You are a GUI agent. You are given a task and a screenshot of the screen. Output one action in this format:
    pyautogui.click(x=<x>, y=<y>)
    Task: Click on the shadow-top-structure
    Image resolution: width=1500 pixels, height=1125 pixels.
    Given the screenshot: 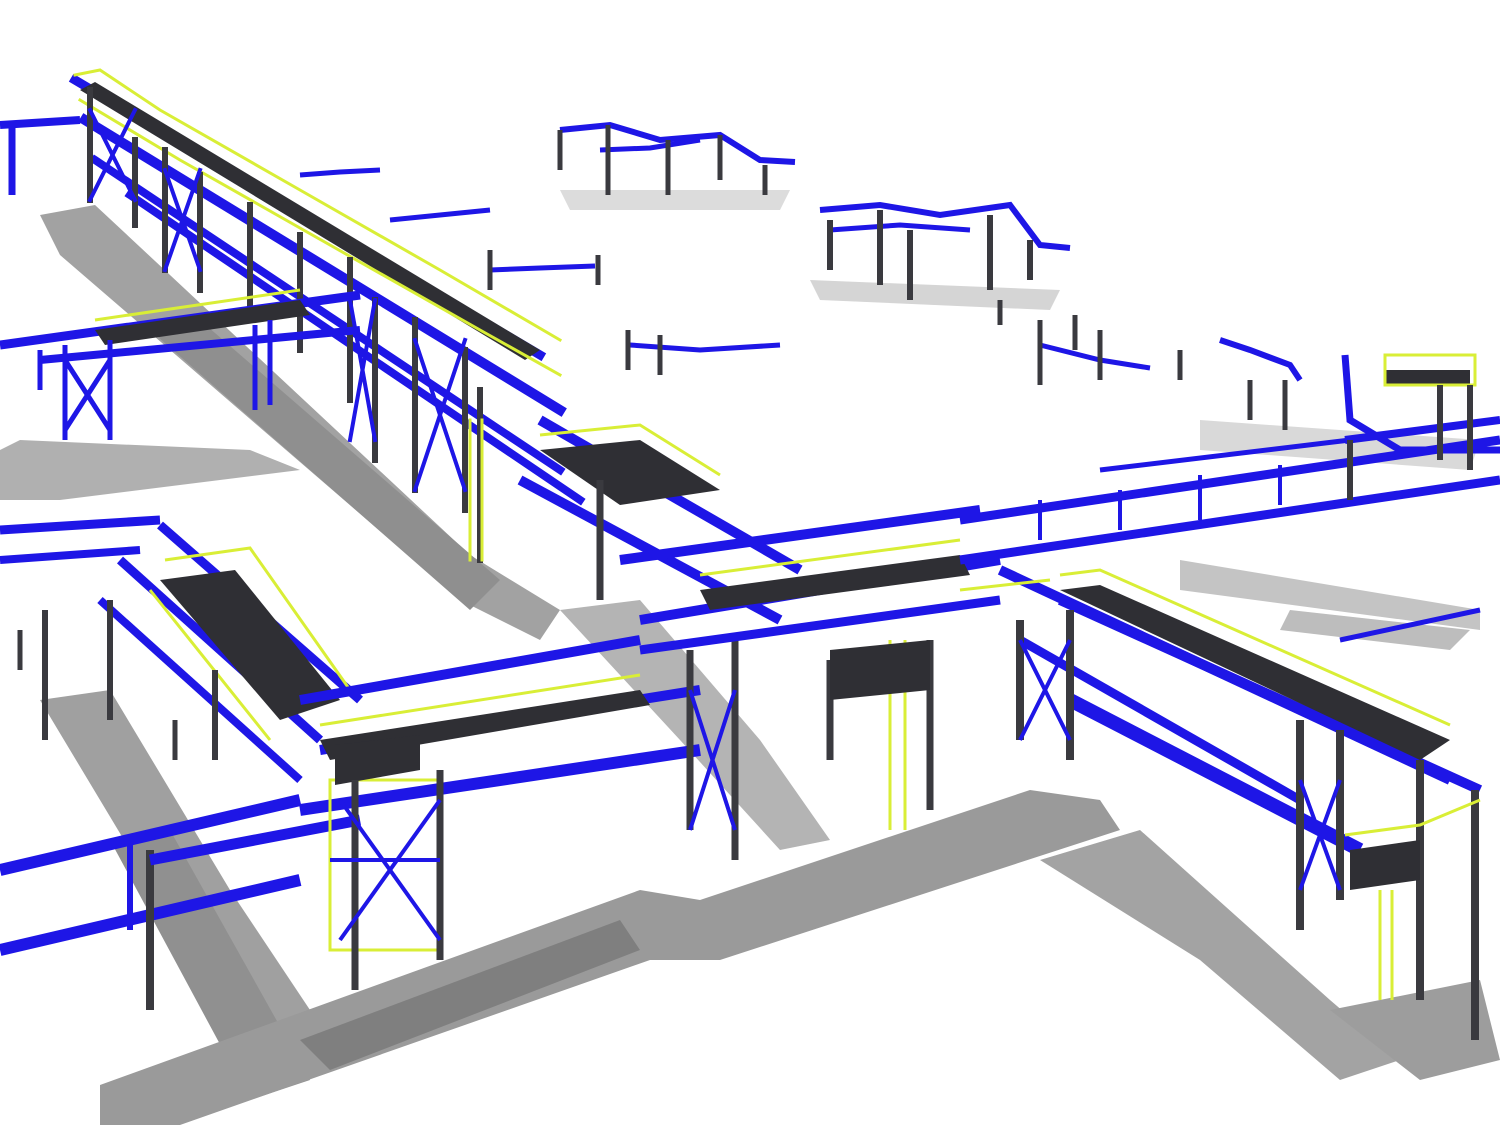 What is the action you would take?
    pyautogui.click(x=675, y=200)
    